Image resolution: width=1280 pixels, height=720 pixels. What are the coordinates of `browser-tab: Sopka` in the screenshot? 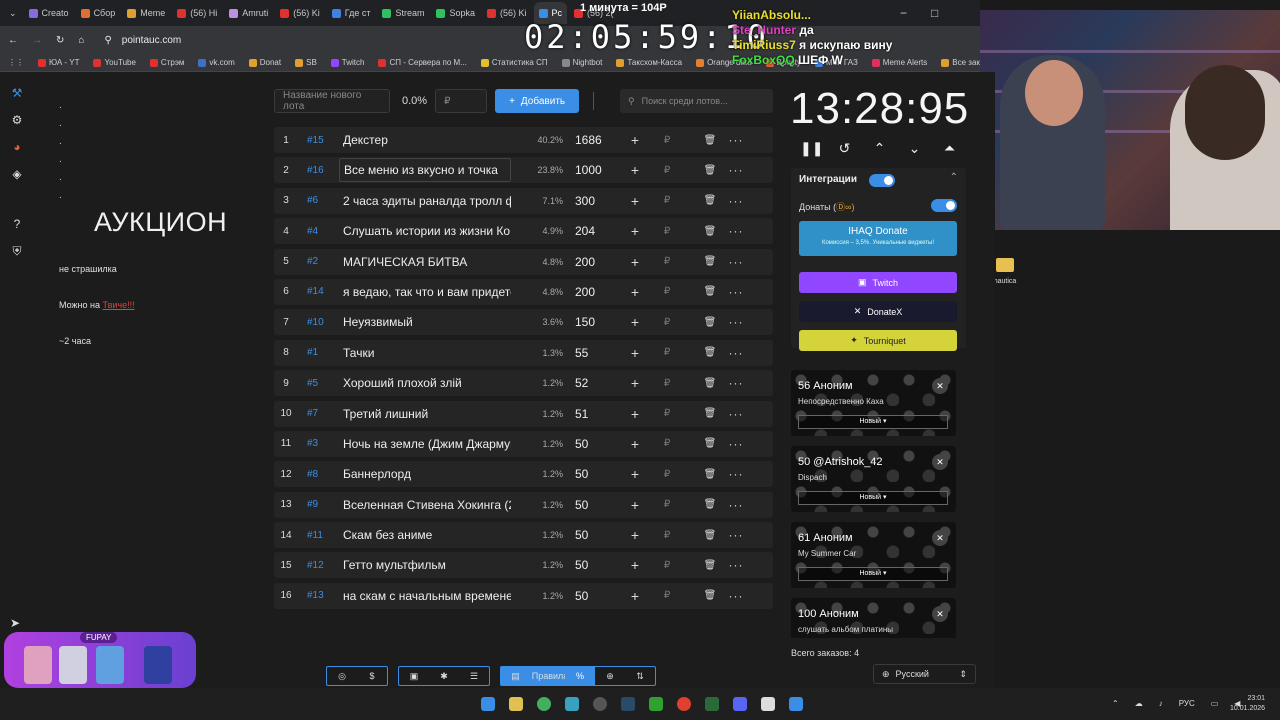 It's located at (455, 13).